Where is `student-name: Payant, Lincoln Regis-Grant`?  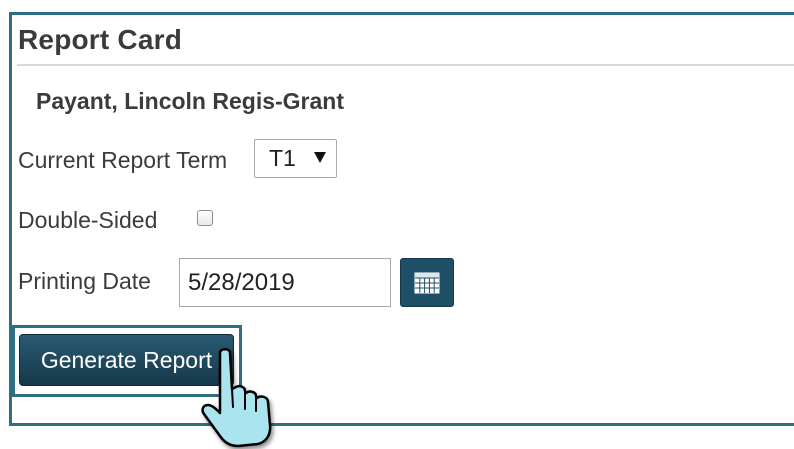 student-name: Payant, Lincoln Regis-Grant is located at coordinates (190, 101).